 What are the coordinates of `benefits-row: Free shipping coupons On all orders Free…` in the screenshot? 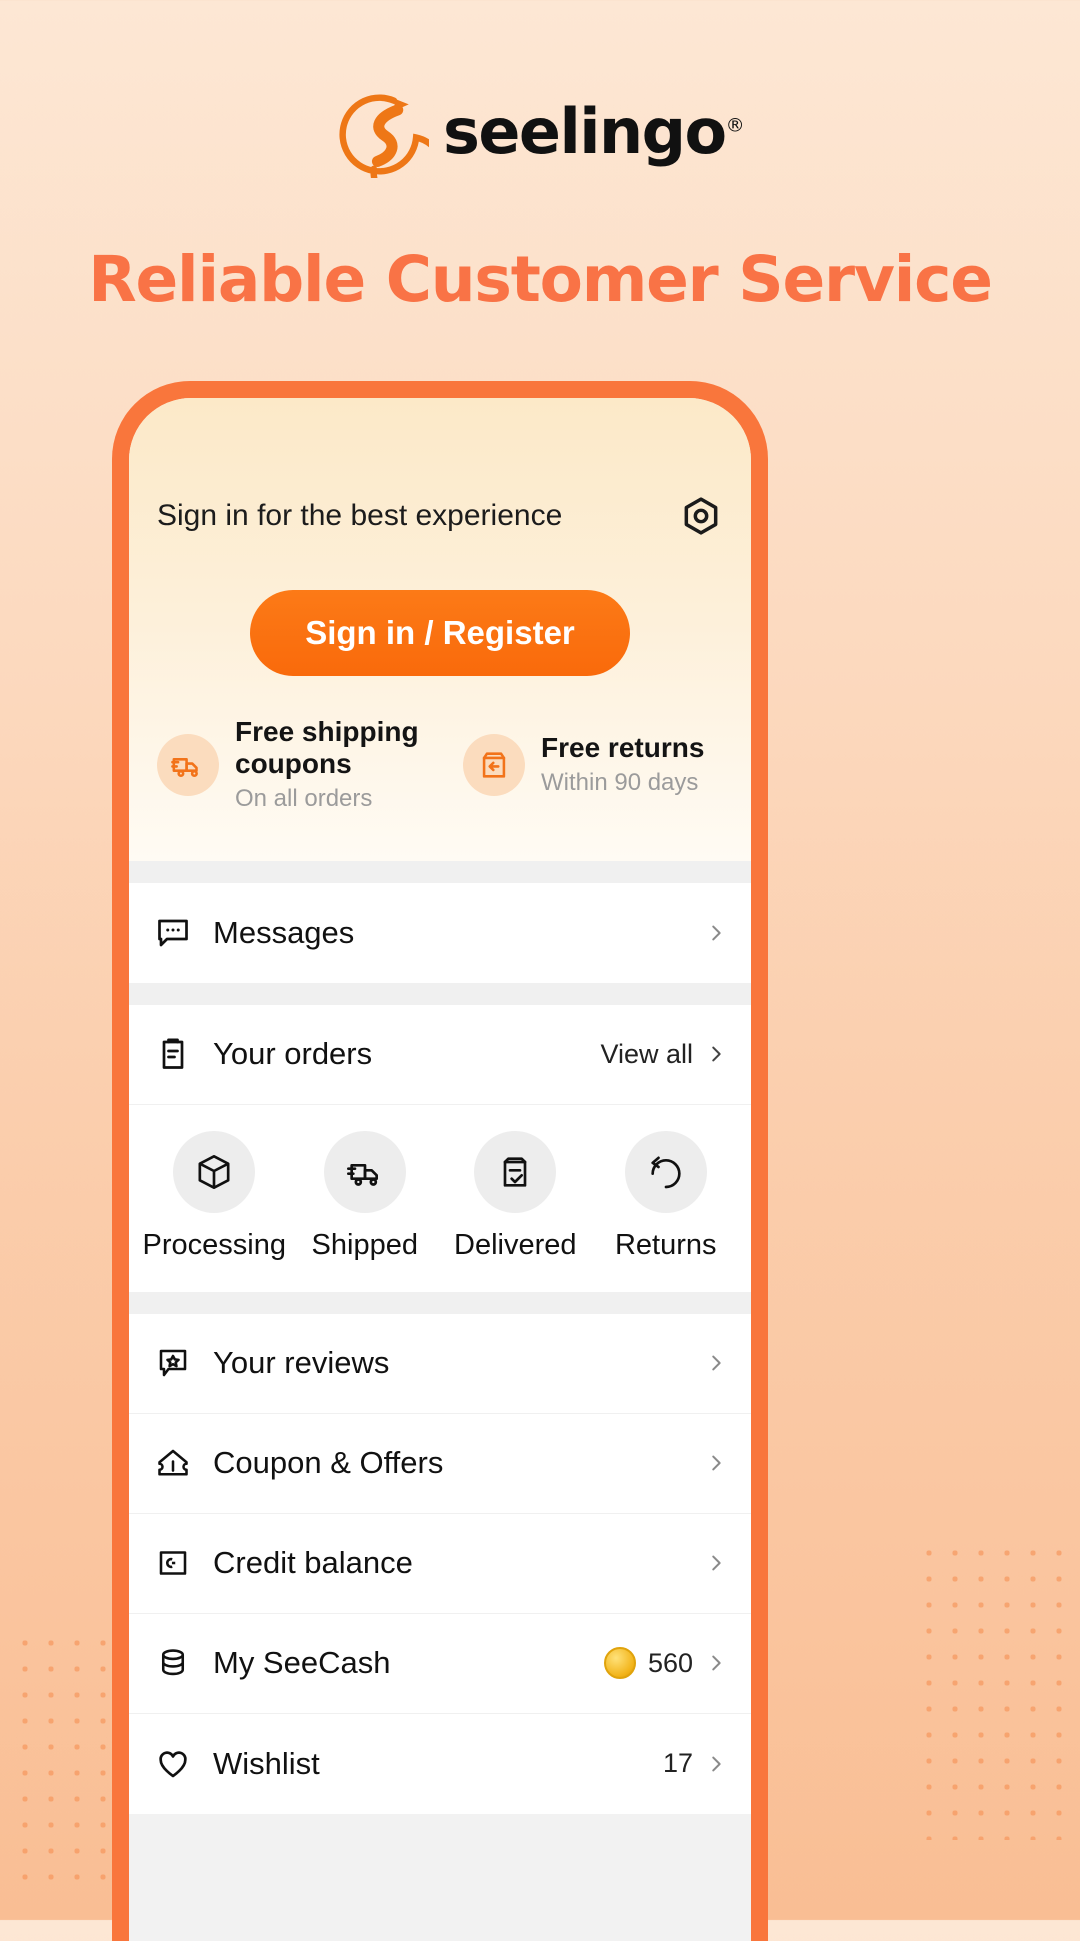 It's located at (440, 788).